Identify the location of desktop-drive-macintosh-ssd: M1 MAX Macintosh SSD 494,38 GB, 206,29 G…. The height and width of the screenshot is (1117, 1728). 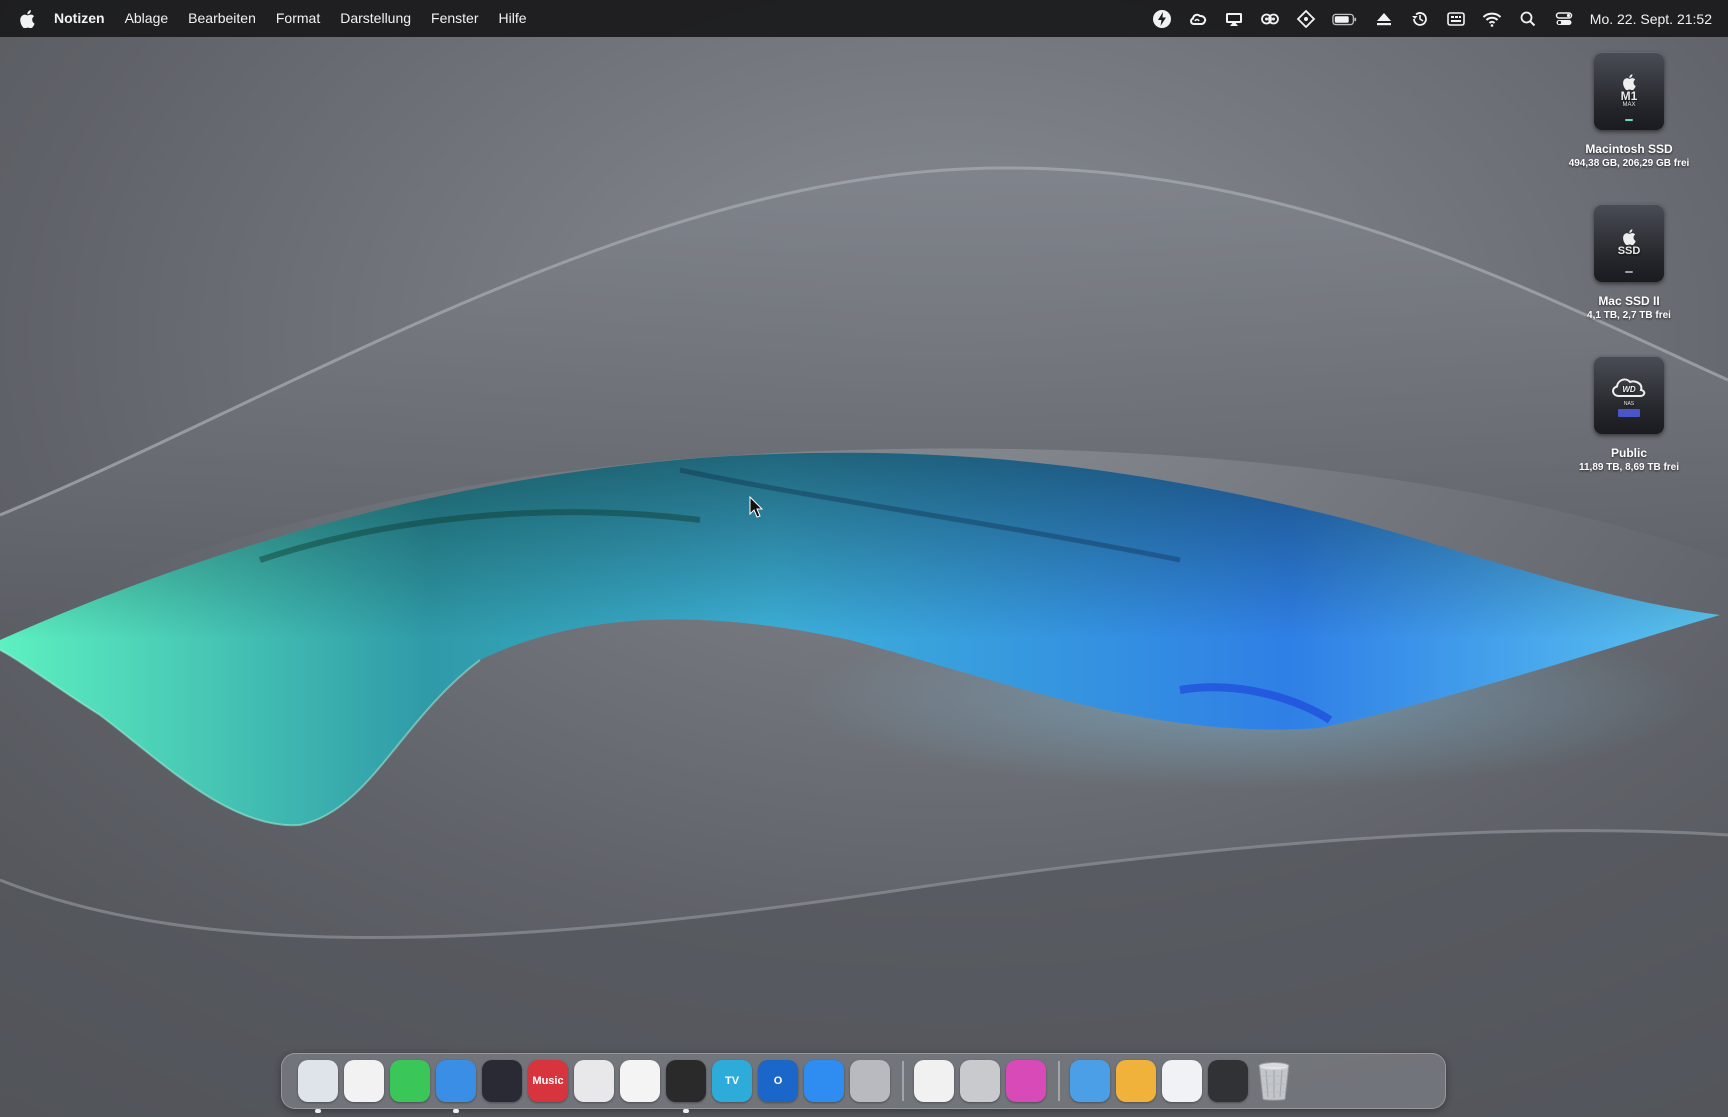
(1629, 110).